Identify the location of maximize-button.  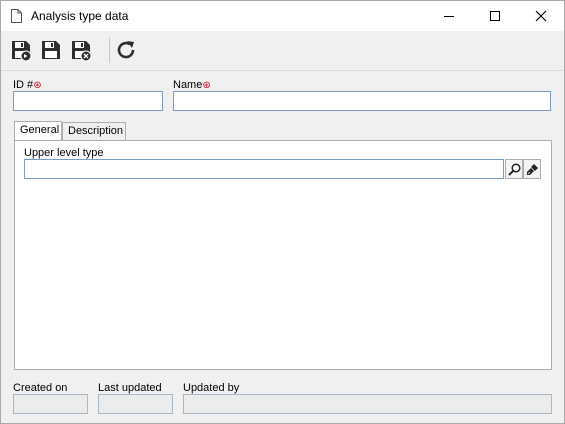
(495, 16).